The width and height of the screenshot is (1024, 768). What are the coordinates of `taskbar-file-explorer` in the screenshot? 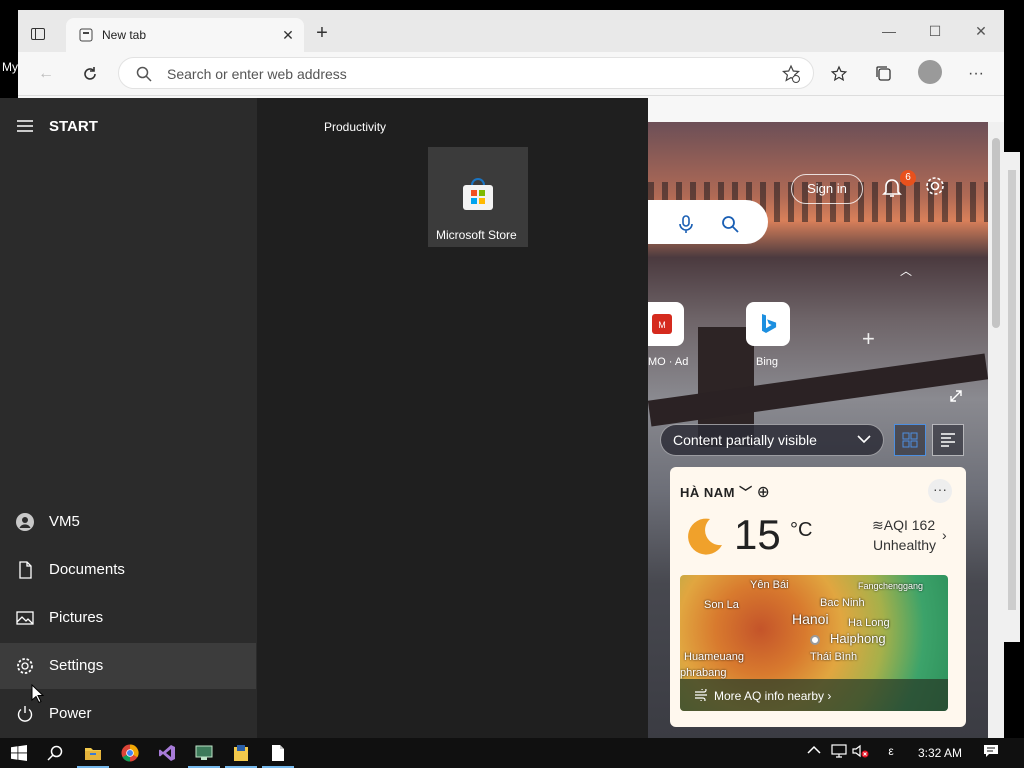 It's located at (93, 753).